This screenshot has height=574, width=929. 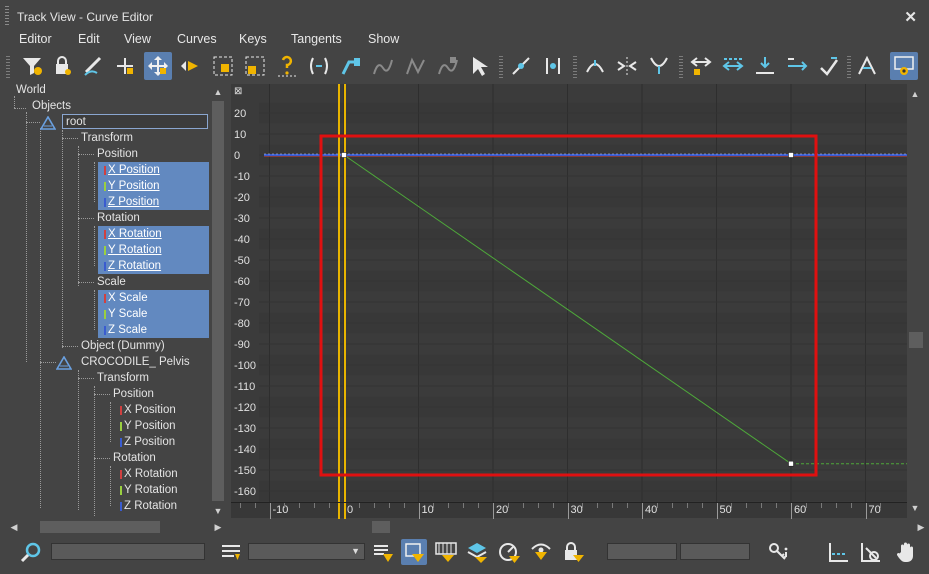 What do you see at coordinates (231, 552) in the screenshot?
I see `show-selected-keys-stats-icon` at bounding box center [231, 552].